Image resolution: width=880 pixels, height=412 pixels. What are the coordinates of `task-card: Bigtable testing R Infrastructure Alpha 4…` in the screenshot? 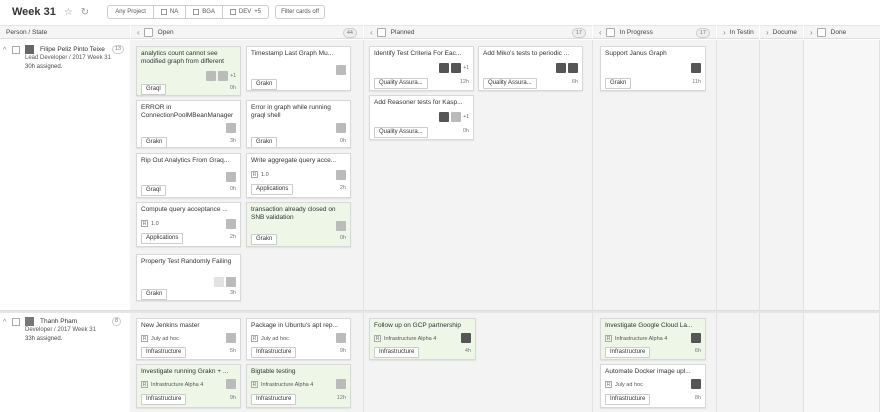 It's located at (298, 386).